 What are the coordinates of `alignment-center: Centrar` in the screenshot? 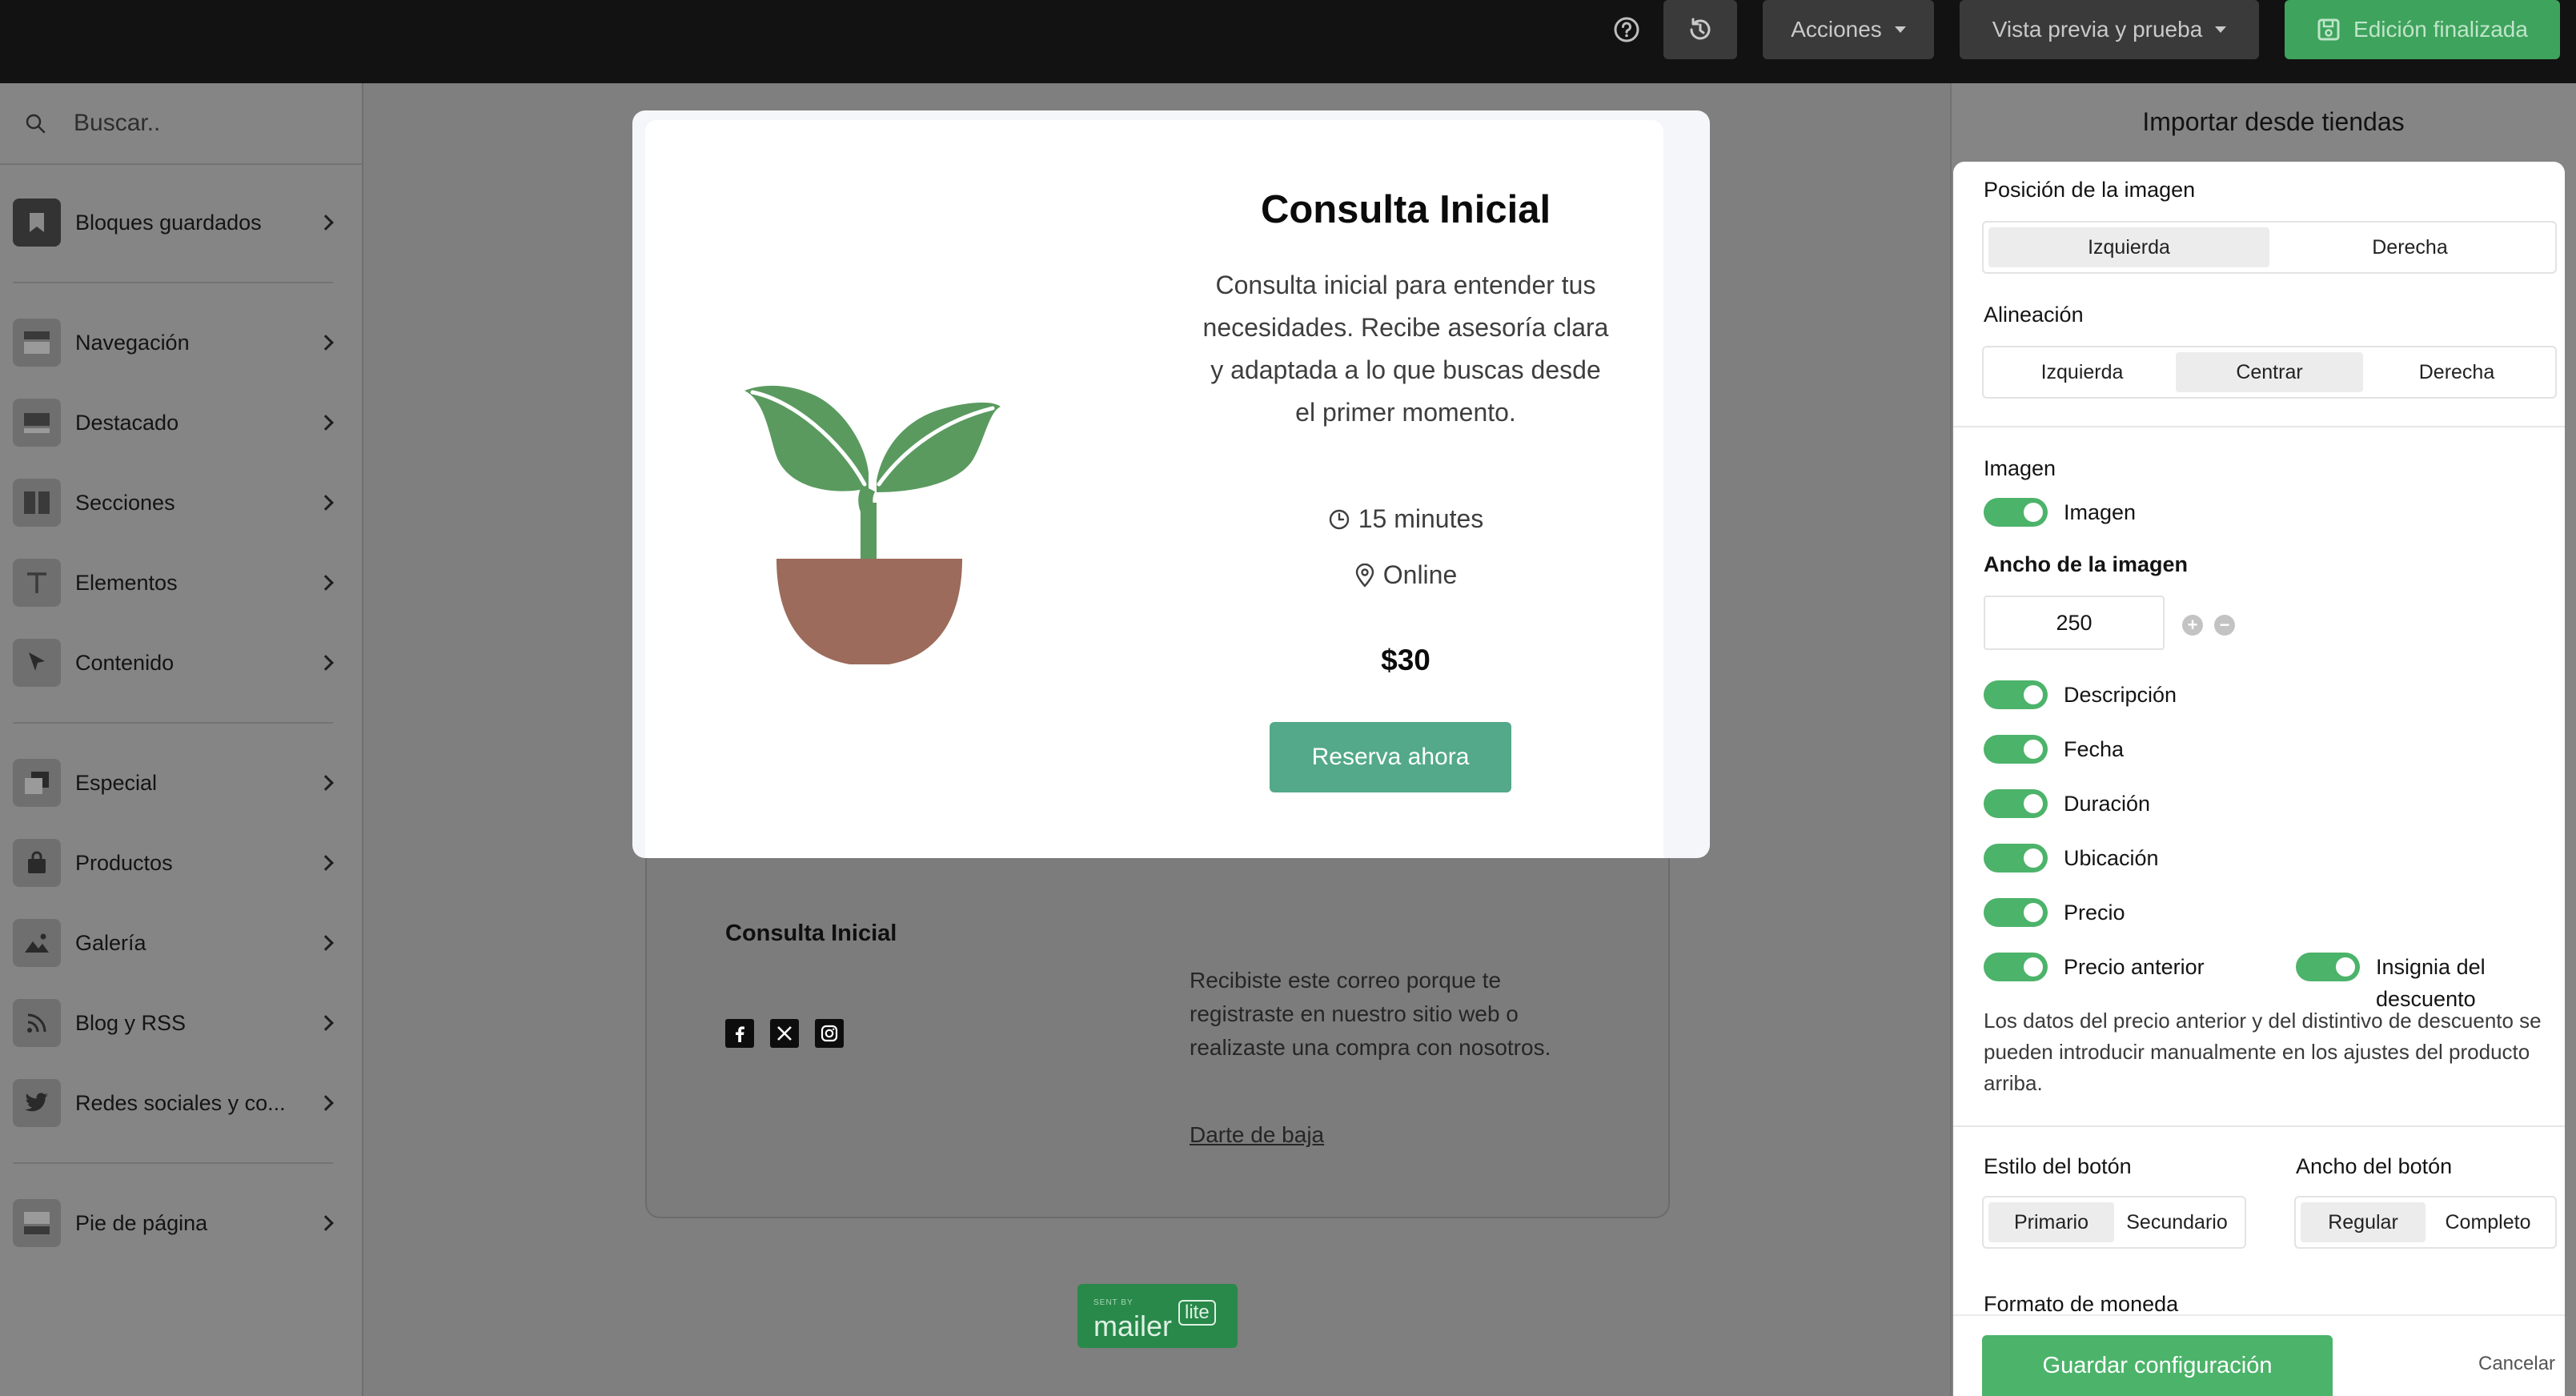 It's located at (2269, 372).